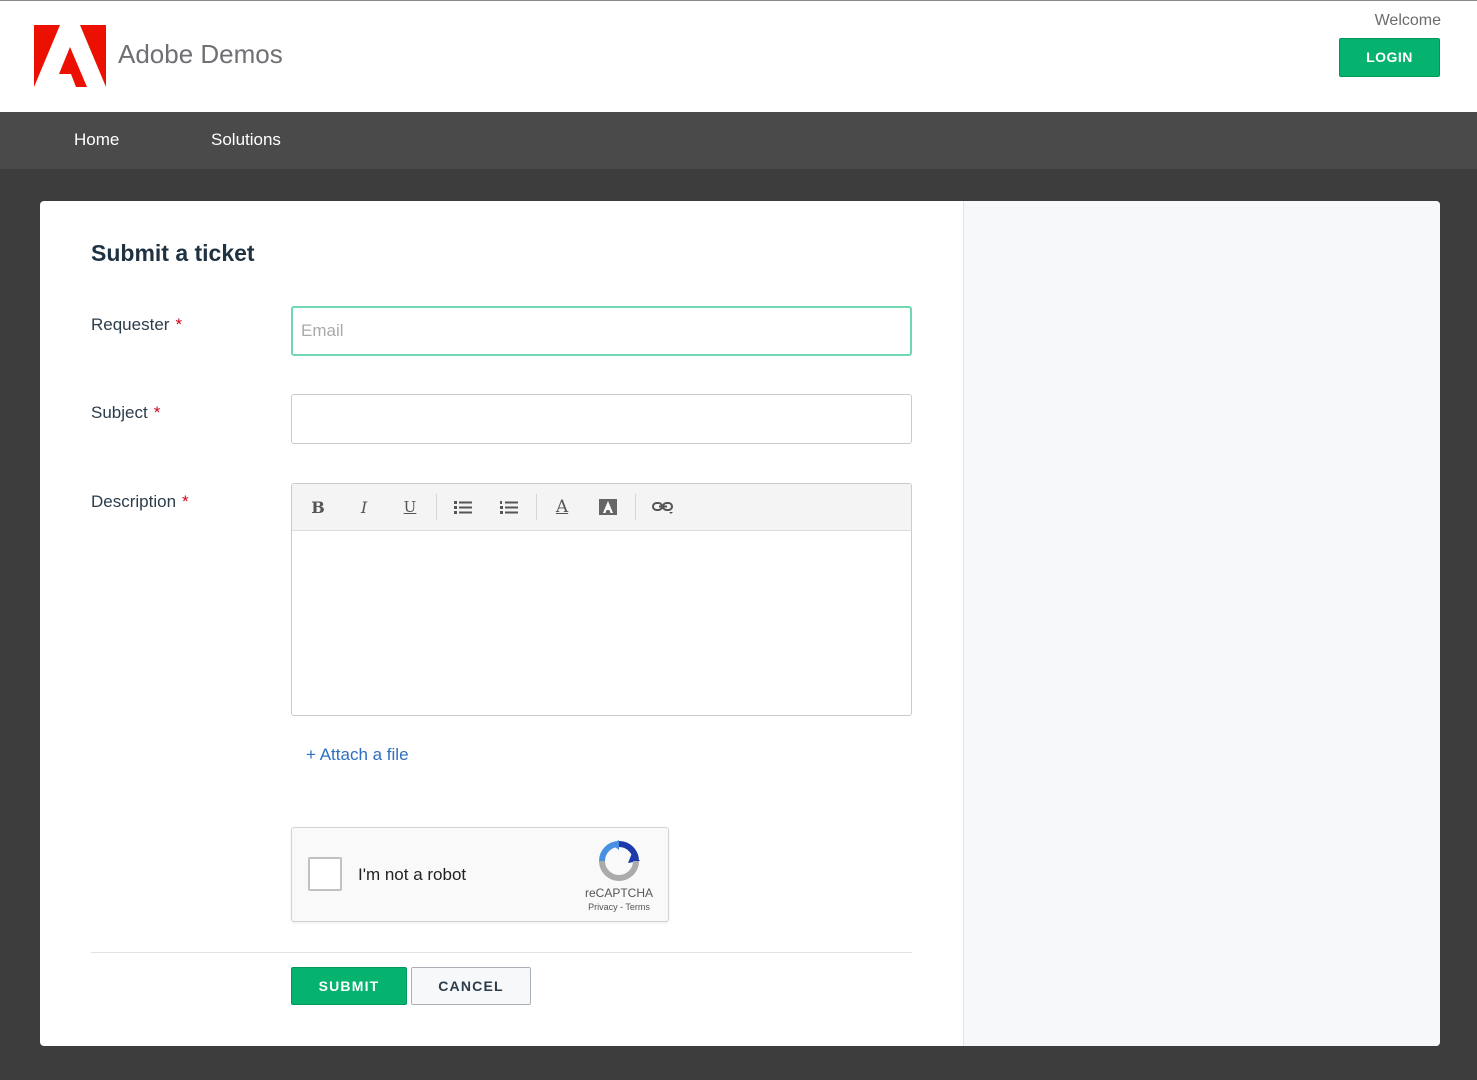 The width and height of the screenshot is (1477, 1080). Describe the element at coordinates (318, 507) in the screenshot. I see `bold-button: B` at that location.